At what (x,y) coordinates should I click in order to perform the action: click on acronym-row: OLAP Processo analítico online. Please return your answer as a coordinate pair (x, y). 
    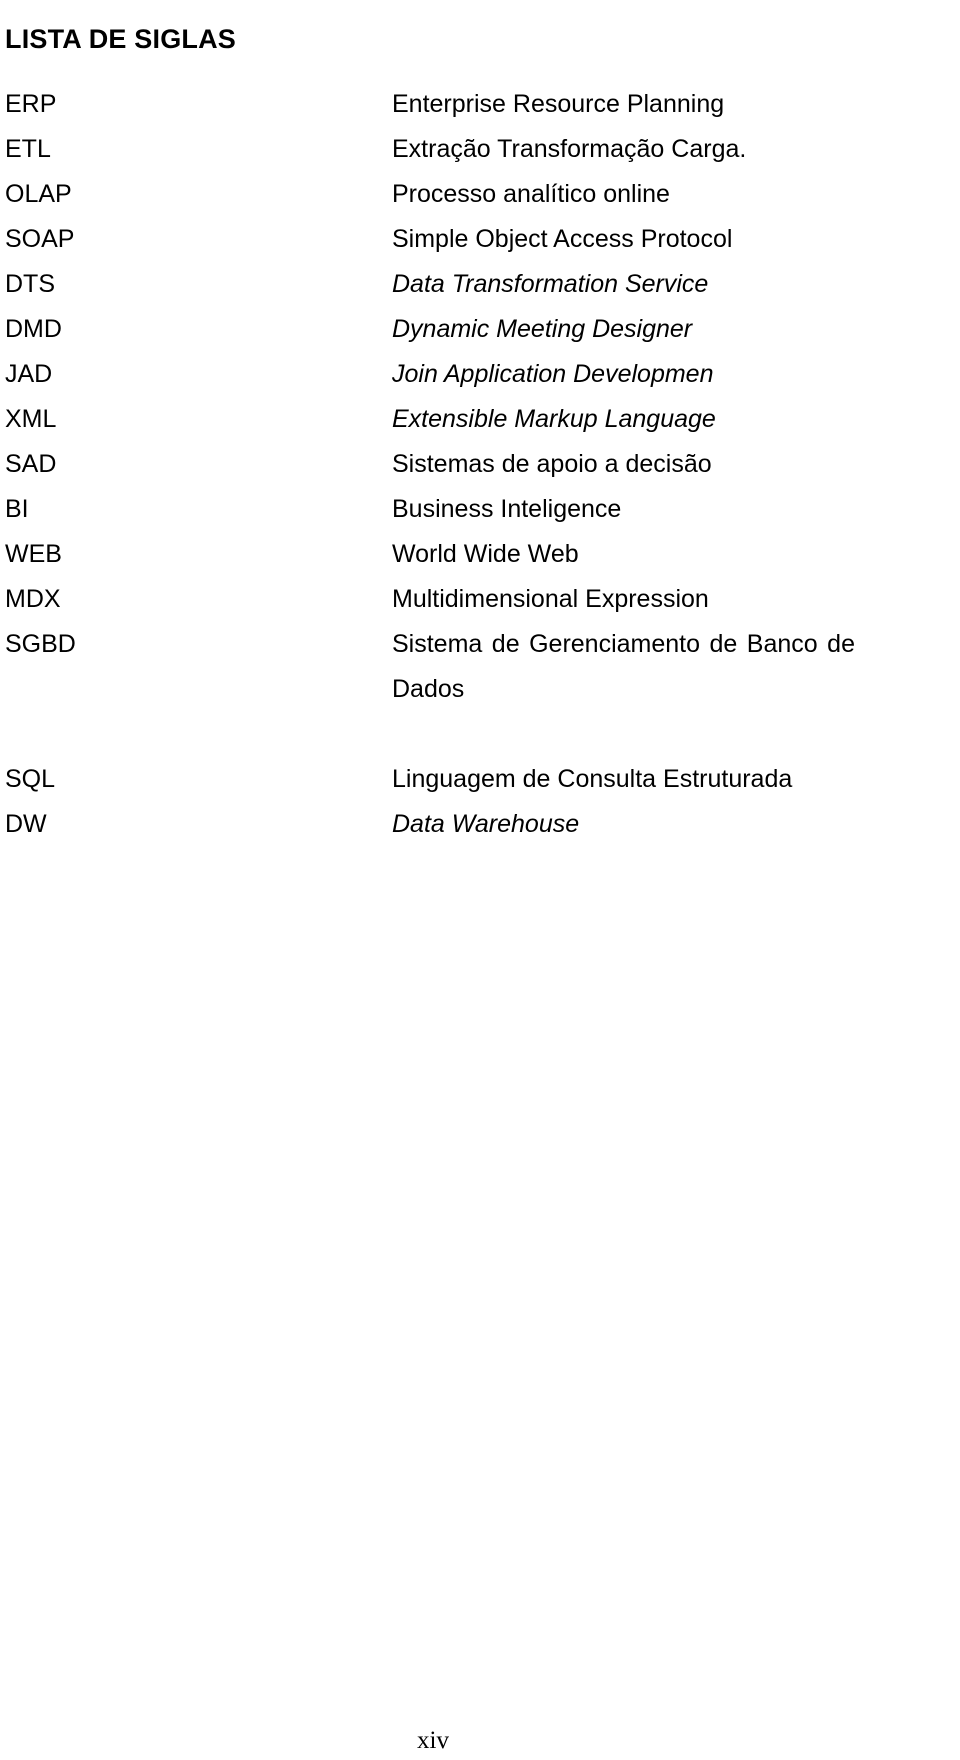
    Looking at the image, I should click on (480, 194).